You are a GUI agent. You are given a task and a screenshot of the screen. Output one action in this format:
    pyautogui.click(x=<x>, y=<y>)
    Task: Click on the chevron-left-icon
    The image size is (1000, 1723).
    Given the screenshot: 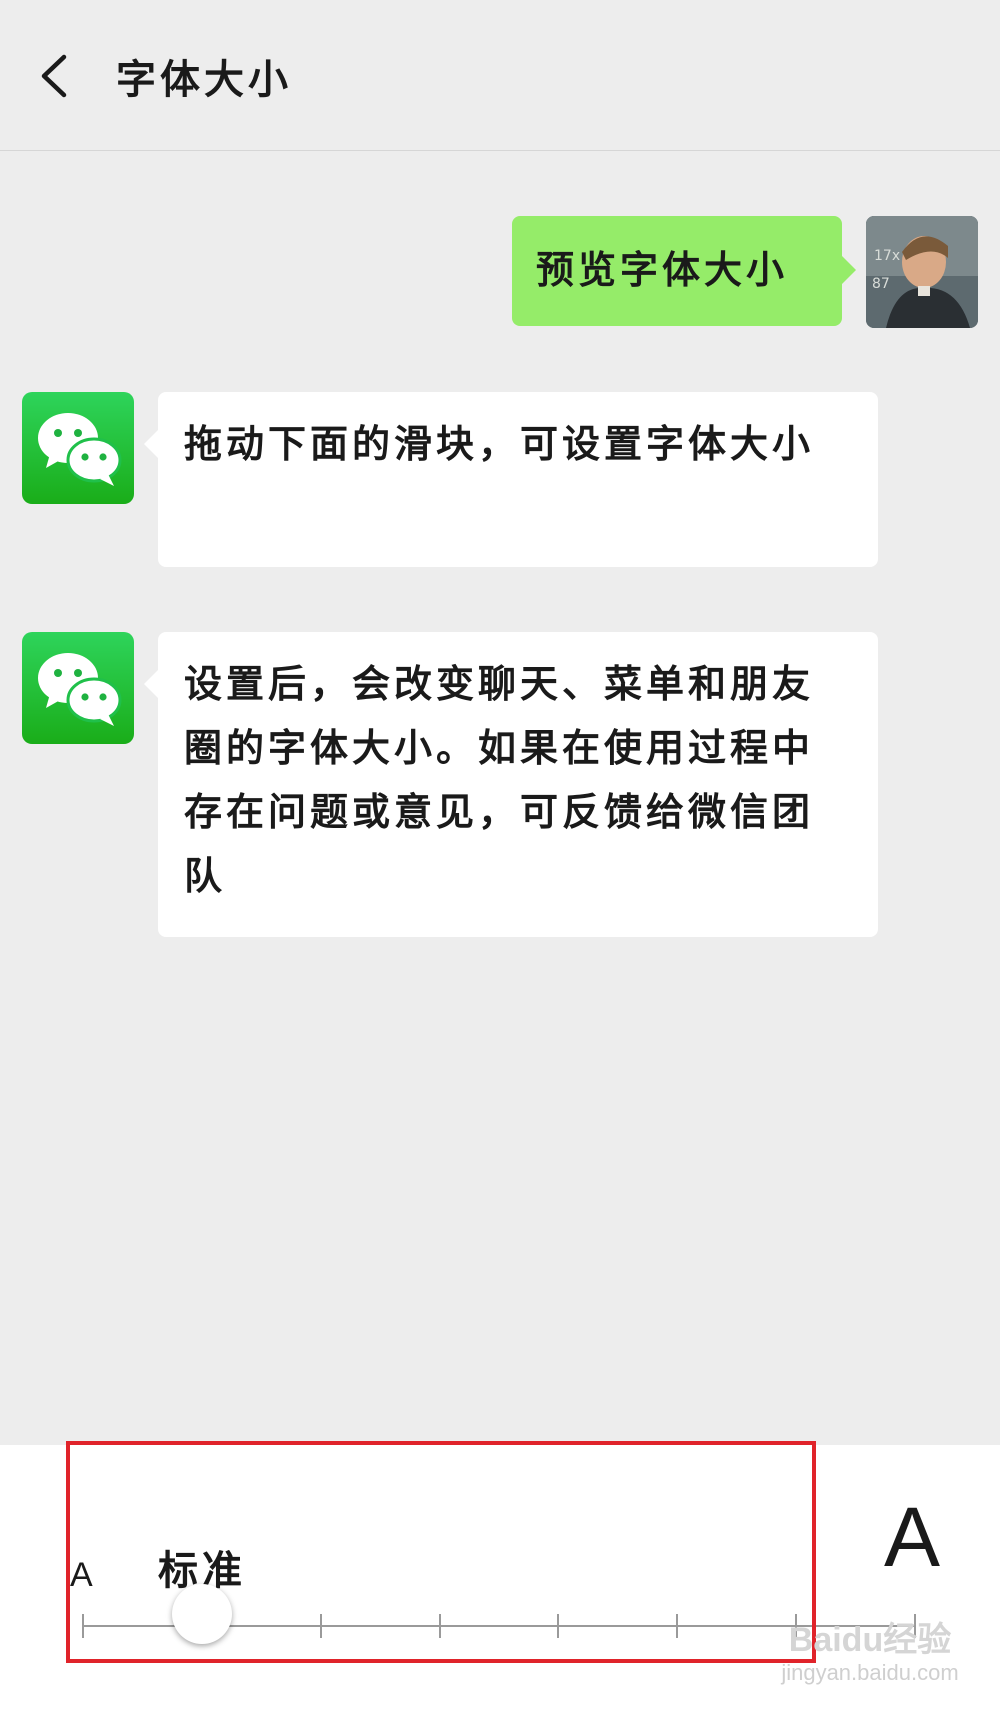 What is the action you would take?
    pyautogui.click(x=54, y=76)
    